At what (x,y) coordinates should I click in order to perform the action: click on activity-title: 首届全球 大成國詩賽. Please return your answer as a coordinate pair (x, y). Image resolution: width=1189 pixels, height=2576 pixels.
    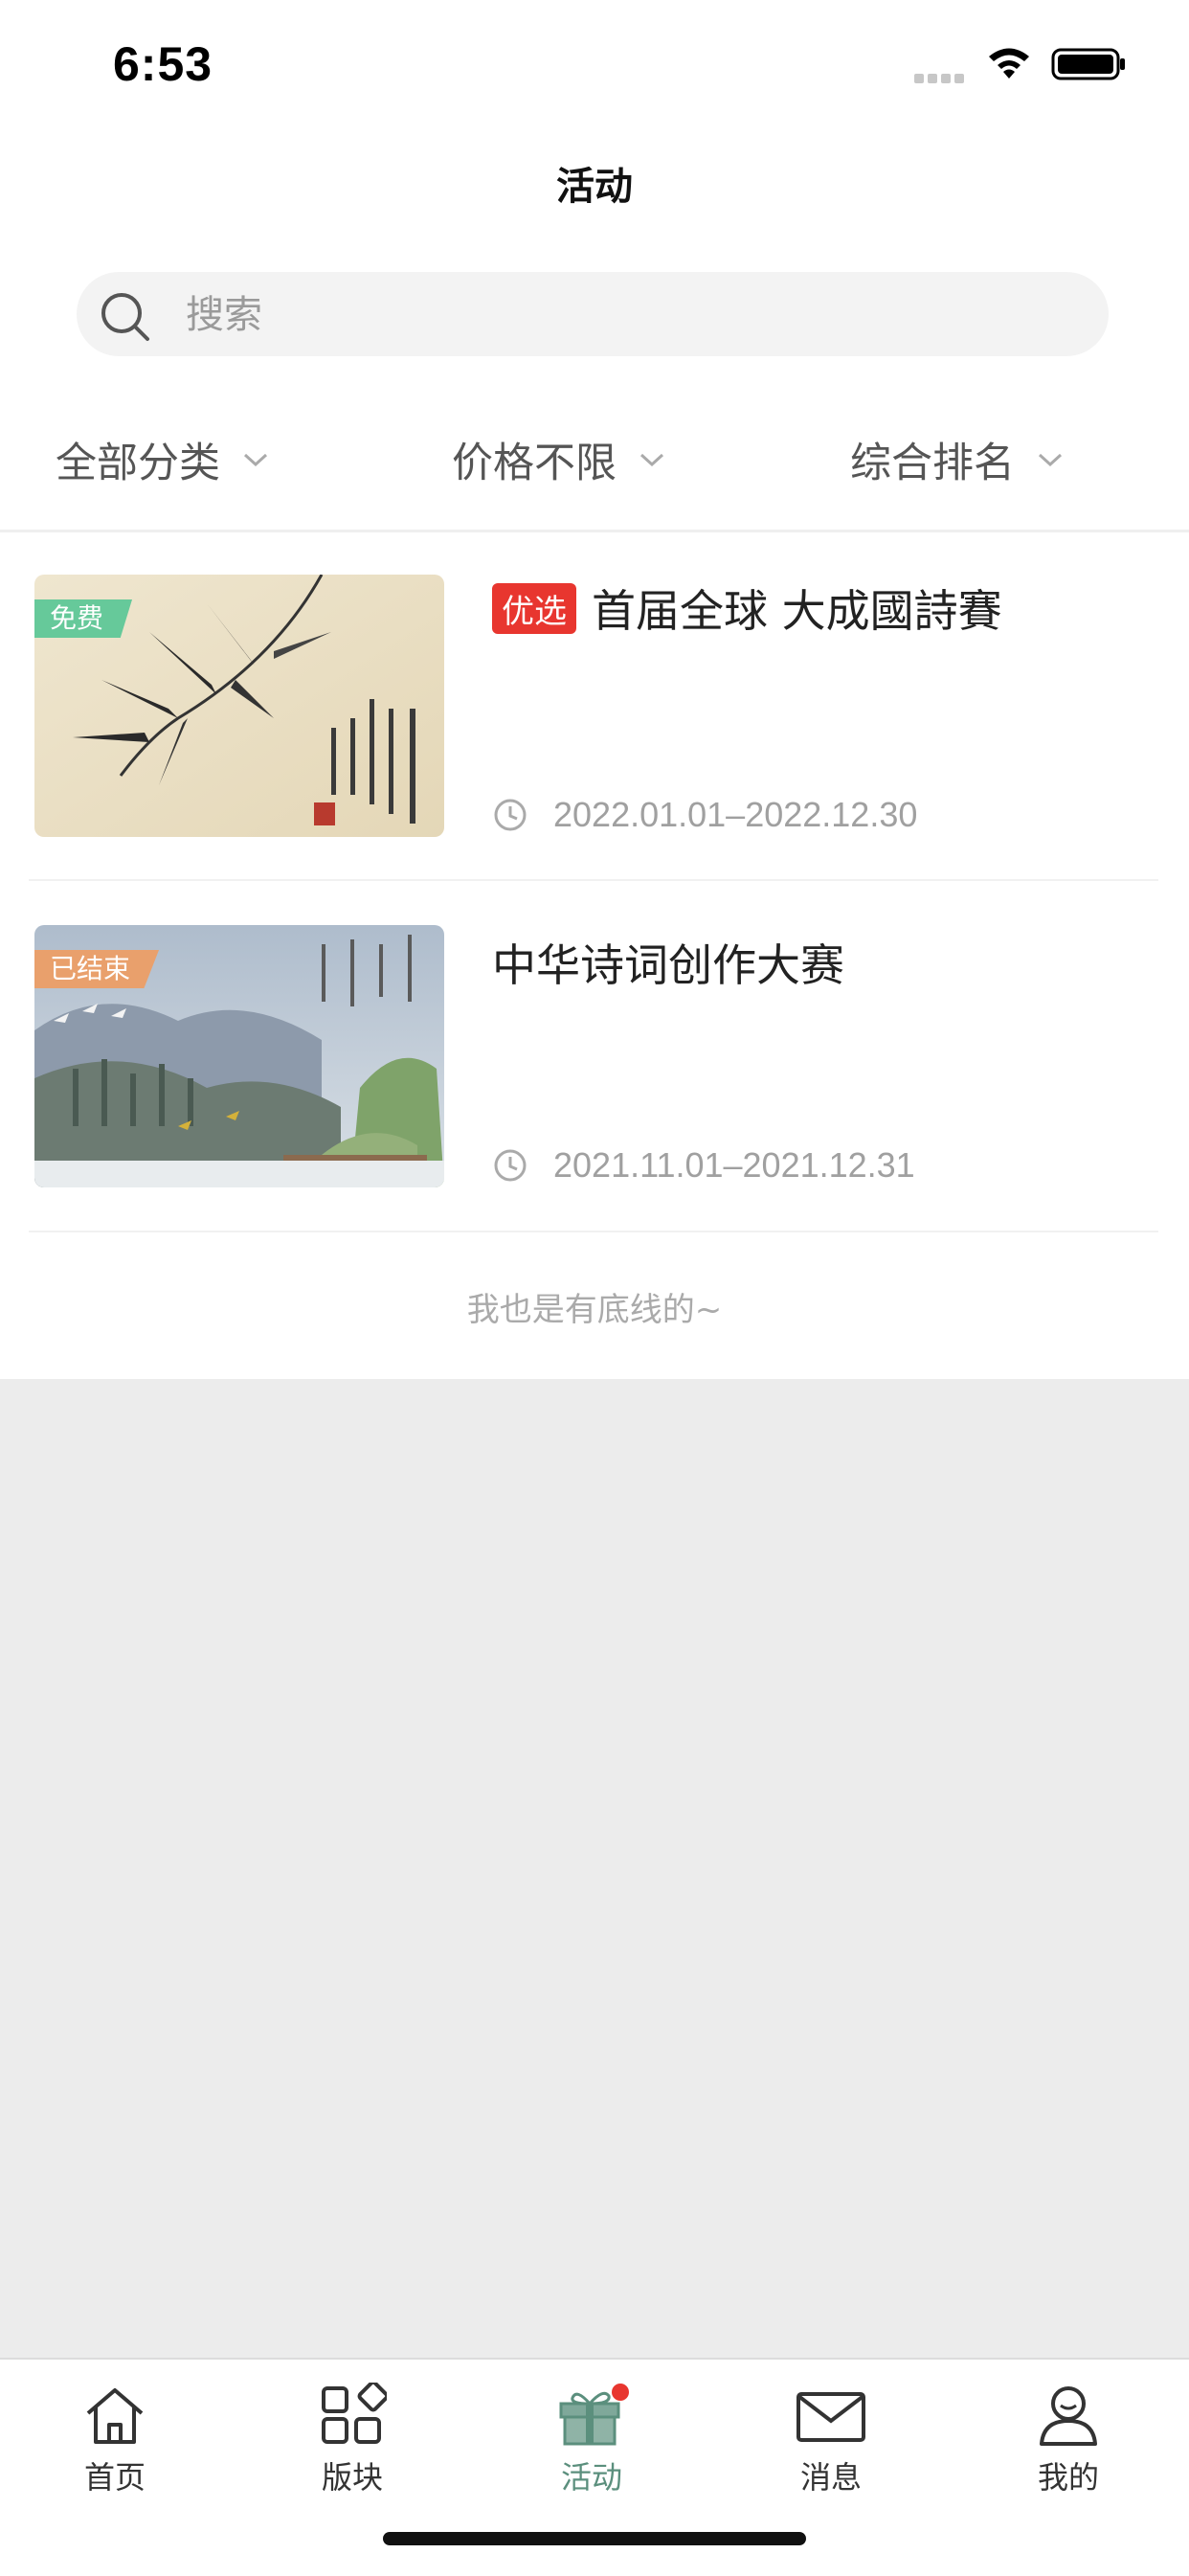
    Looking at the image, I should click on (797, 611).